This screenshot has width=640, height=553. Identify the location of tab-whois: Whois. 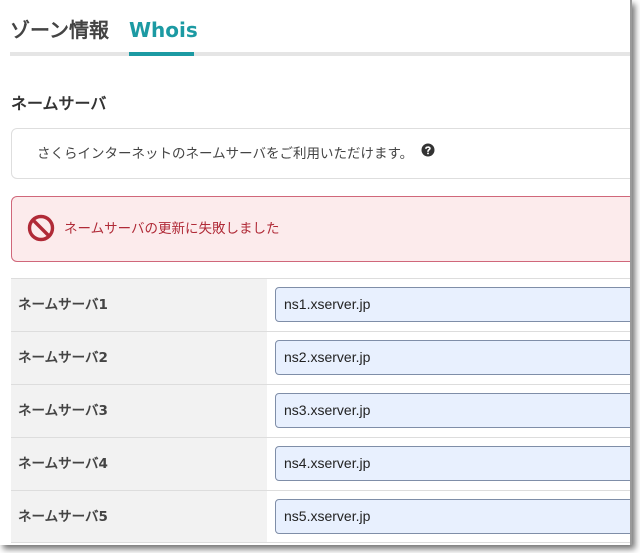
(163, 30).